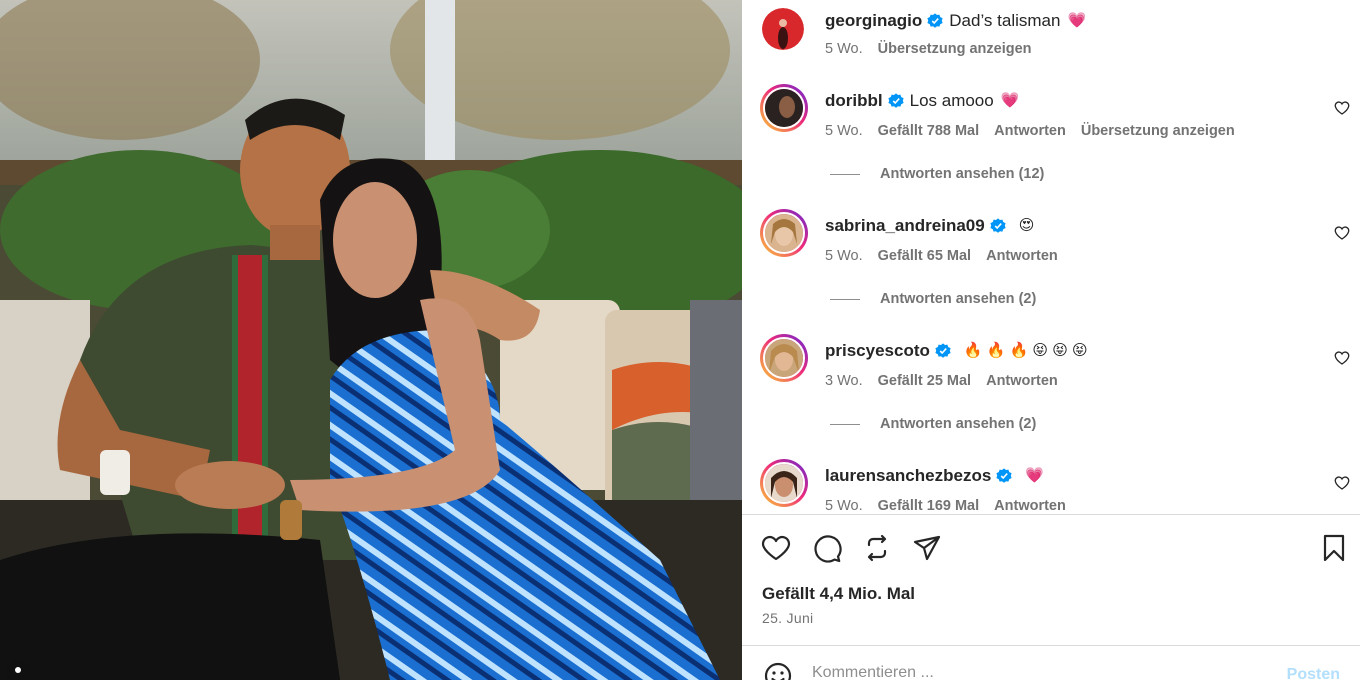 The image size is (1360, 680). What do you see at coordinates (1005, 20) in the screenshot?
I see `caption-text: Dad’s talisman` at bounding box center [1005, 20].